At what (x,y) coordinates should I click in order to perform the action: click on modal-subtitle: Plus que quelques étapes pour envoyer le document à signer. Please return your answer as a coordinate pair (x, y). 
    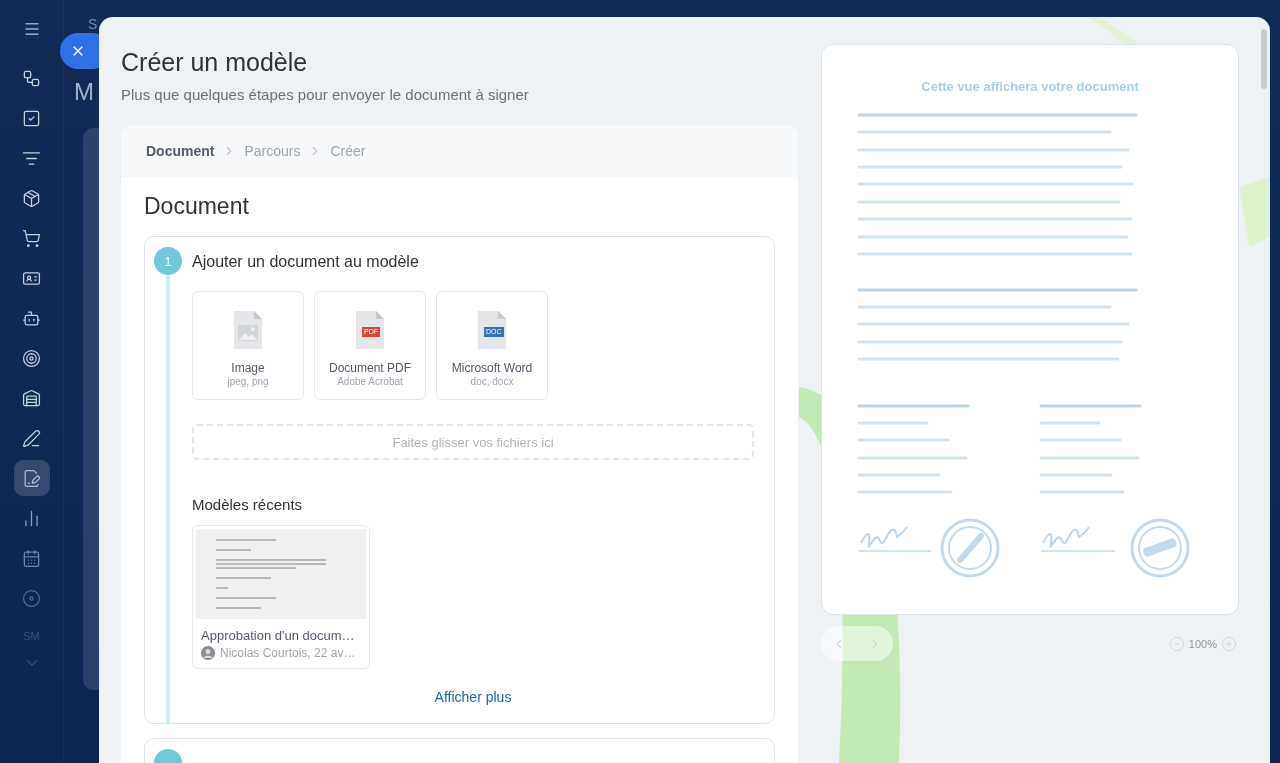
    Looking at the image, I should click on (325, 94).